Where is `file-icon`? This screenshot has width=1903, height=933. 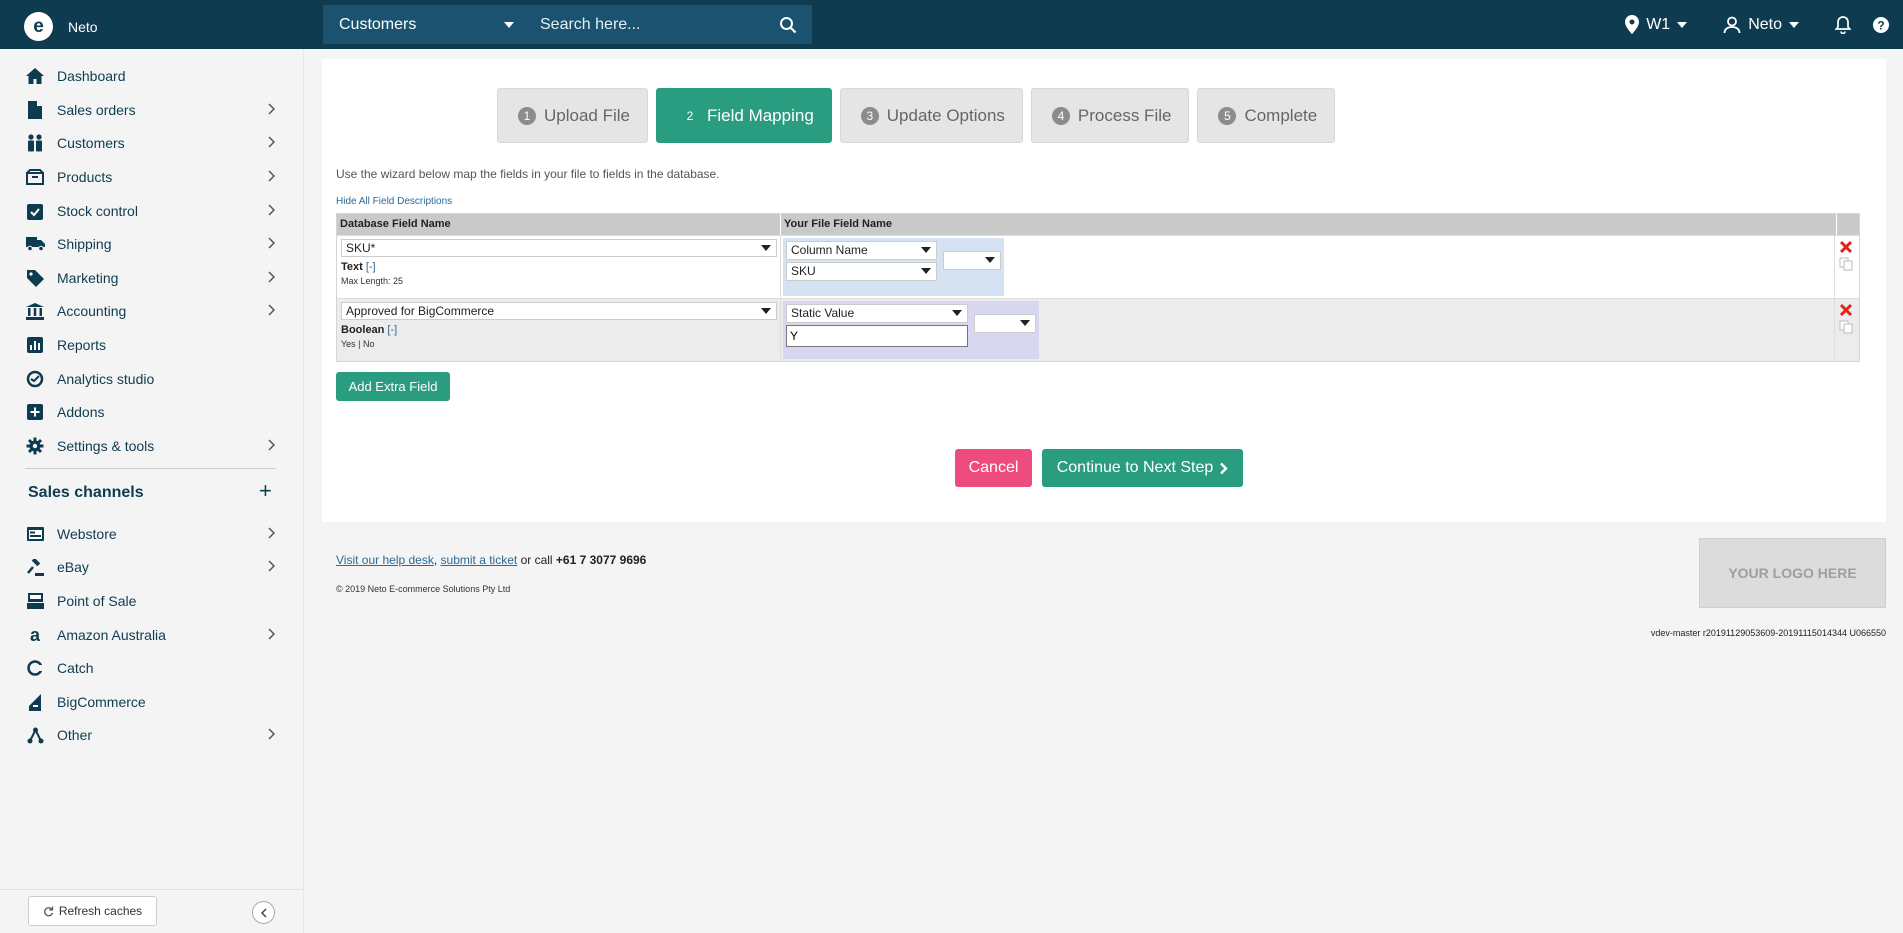
file-icon is located at coordinates (35, 110).